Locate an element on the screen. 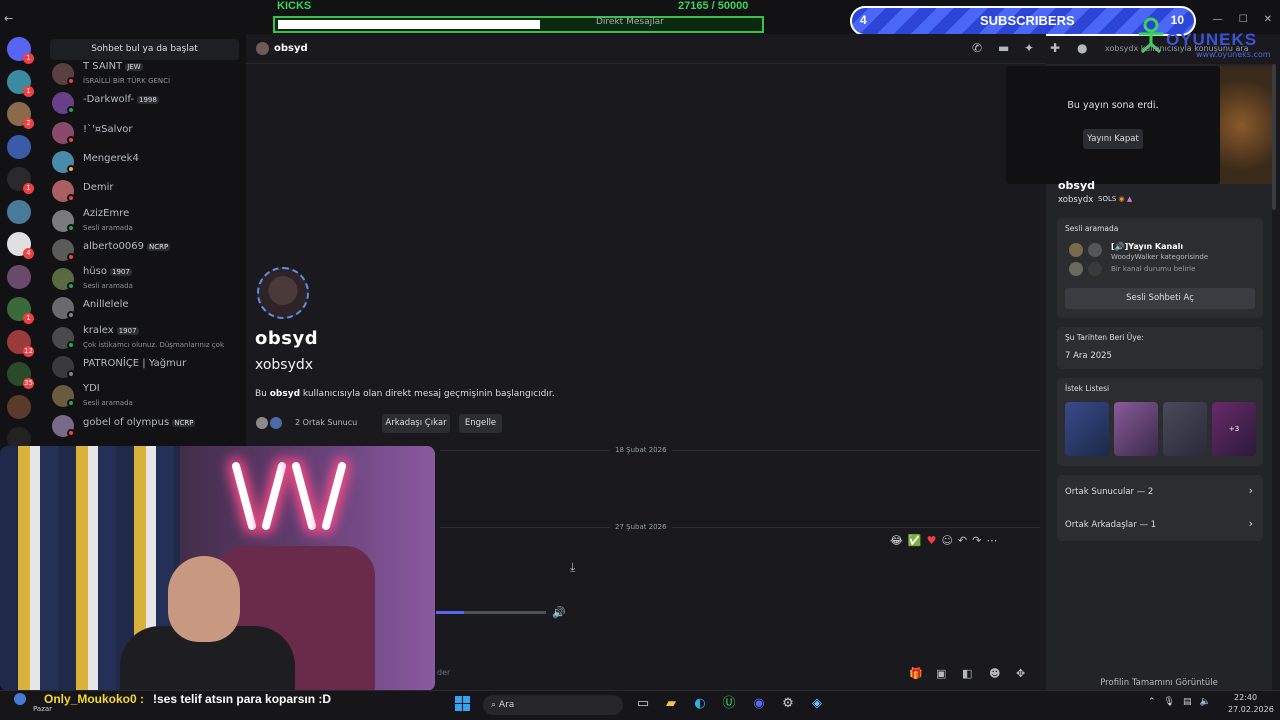  server-icon: 35 is located at coordinates (20, 375).